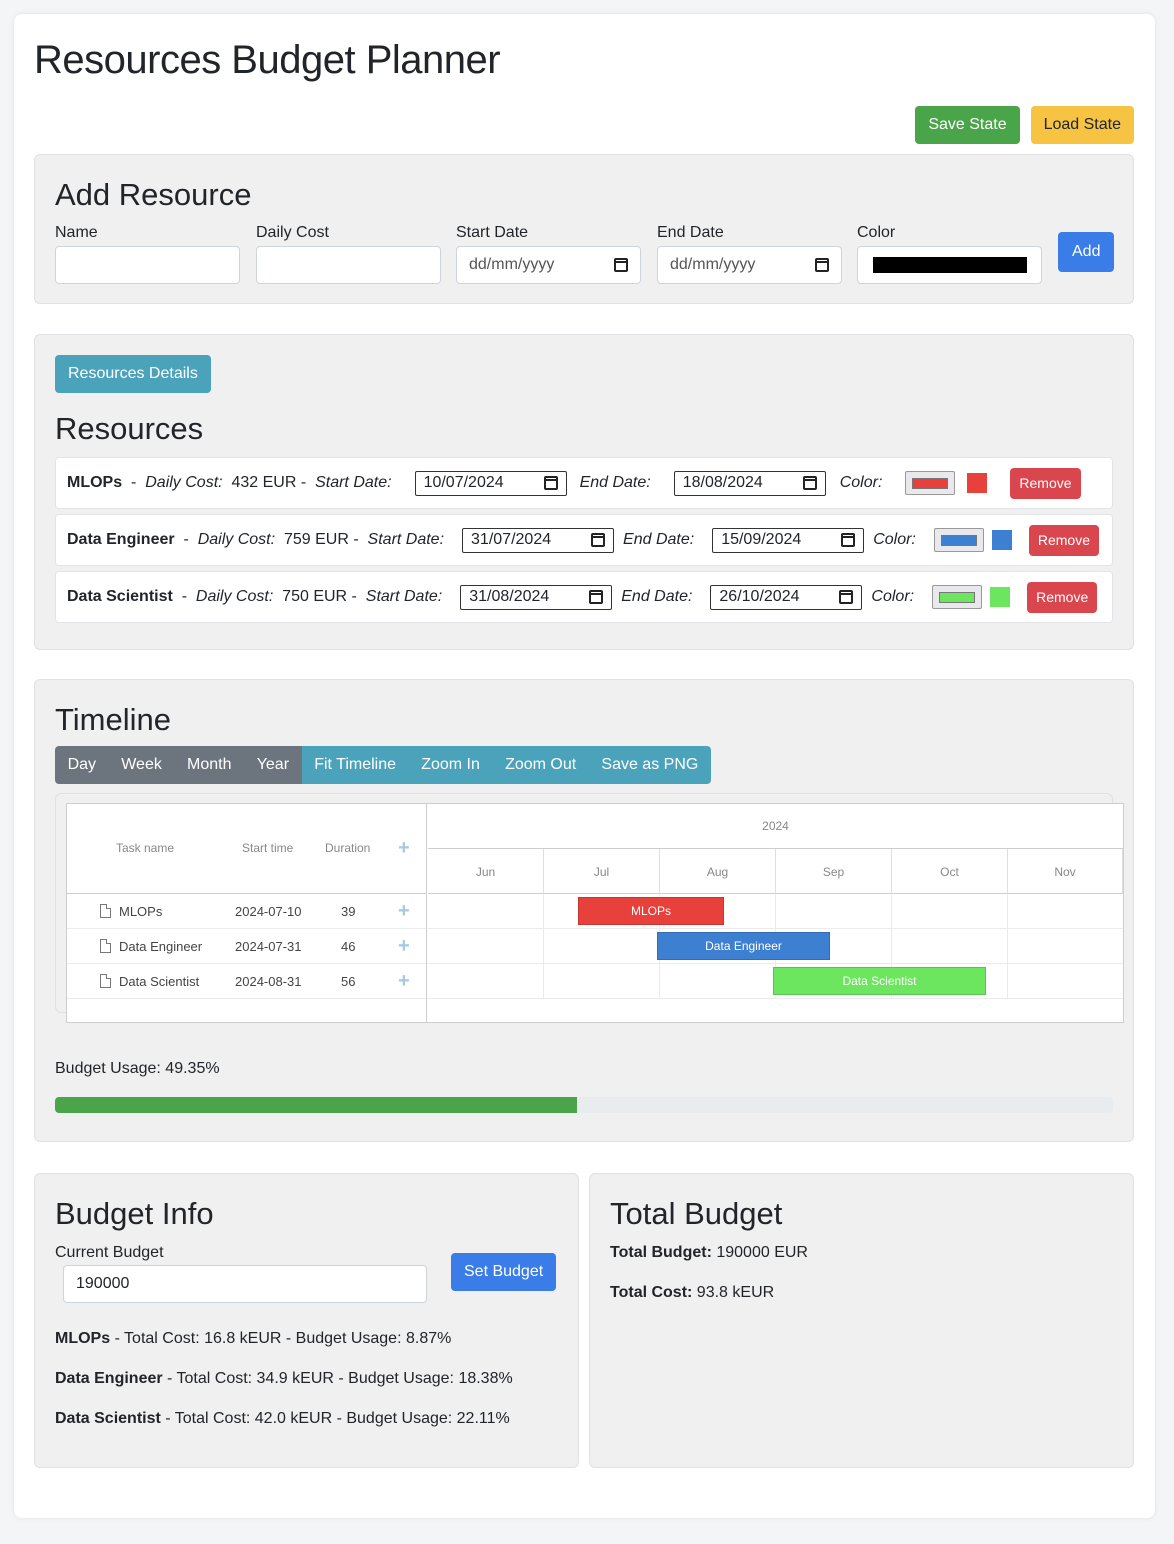  I want to click on start-date-label: Start Date, so click(492, 232).